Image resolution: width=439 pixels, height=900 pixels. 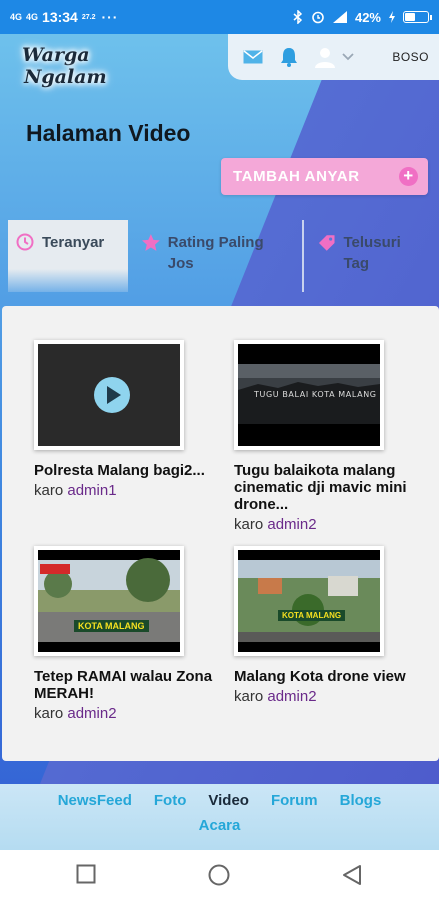 I want to click on tag-icon, so click(x=326, y=243).